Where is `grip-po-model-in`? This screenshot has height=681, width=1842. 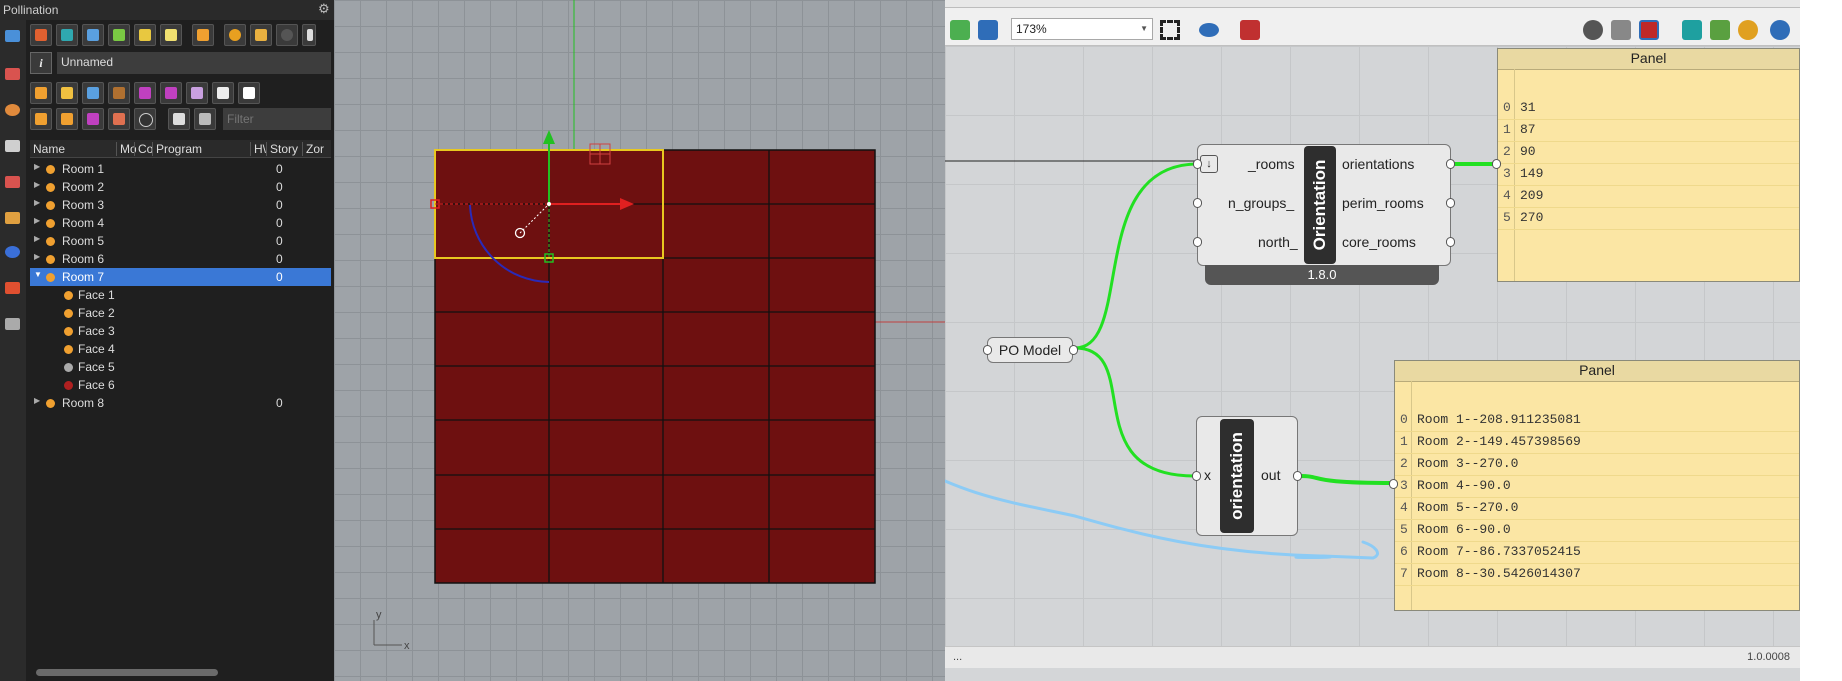 grip-po-model-in is located at coordinates (987, 350).